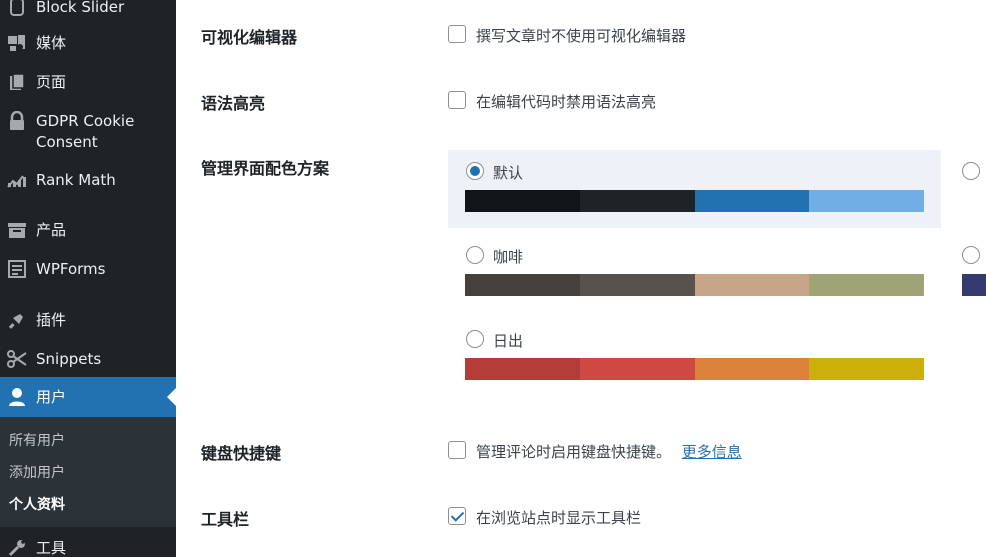 This screenshot has height=557, width=986. What do you see at coordinates (17, 359) in the screenshot?
I see `scissors-icon` at bounding box center [17, 359].